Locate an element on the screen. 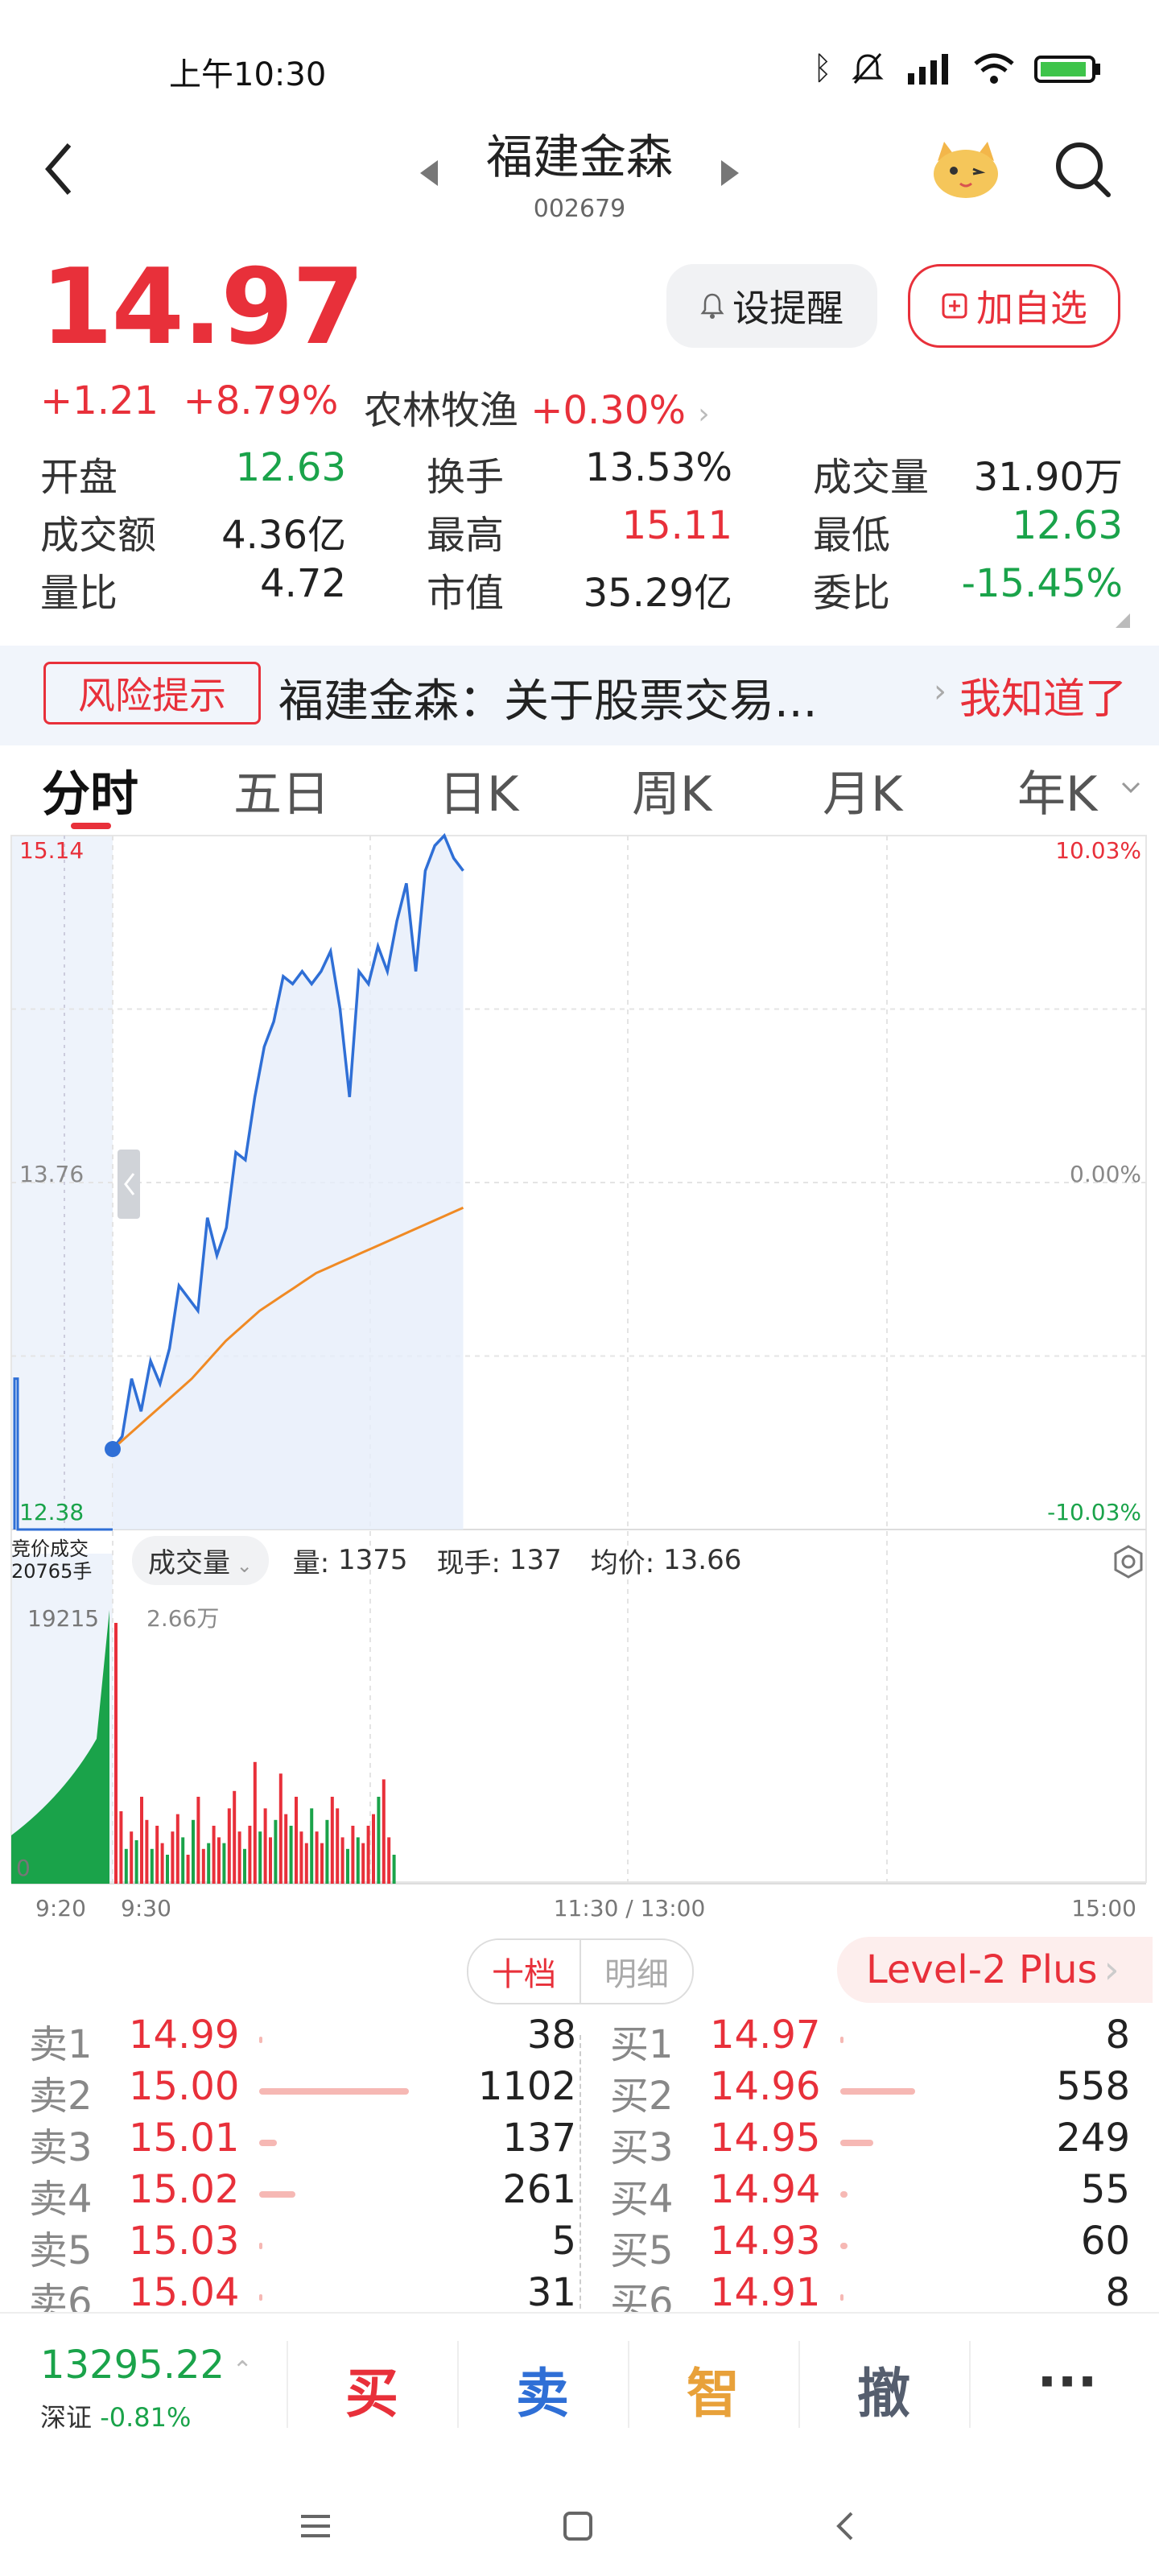 The width and height of the screenshot is (1159, 2576). menu-icon is located at coordinates (315, 2526).